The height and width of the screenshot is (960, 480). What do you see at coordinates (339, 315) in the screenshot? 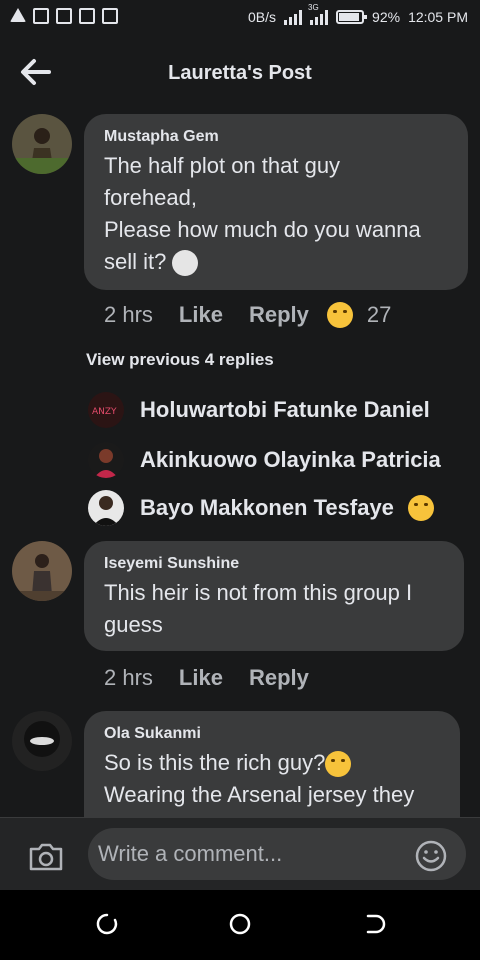
I see `laughing-face-emoji` at bounding box center [339, 315].